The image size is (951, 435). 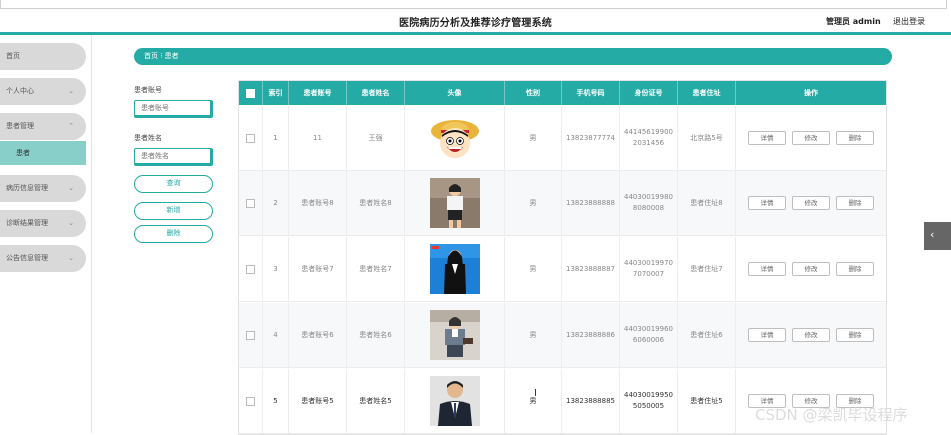 I want to click on select-all-header, so click(x=251, y=93).